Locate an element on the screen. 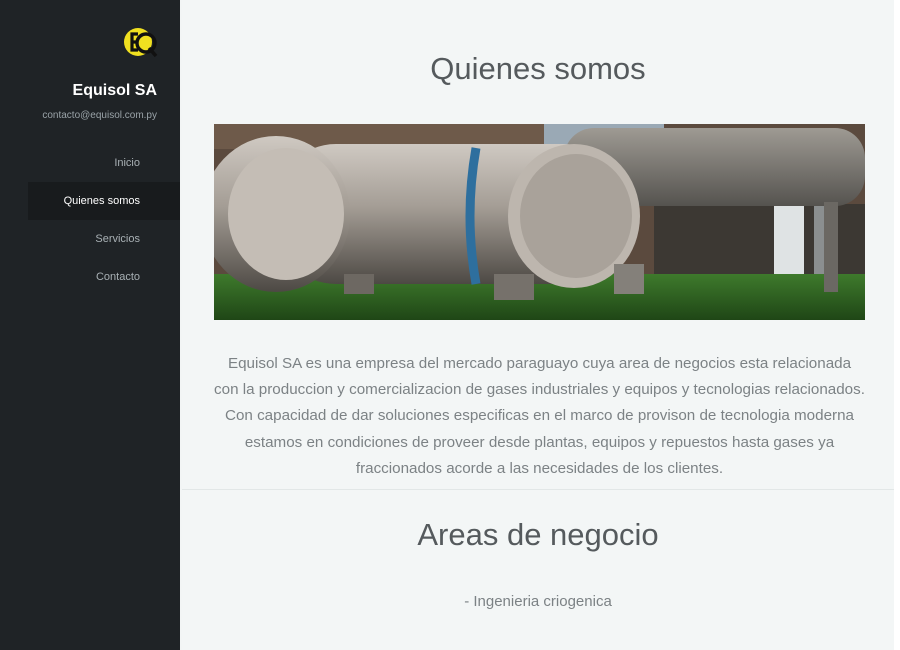 This screenshot has height=650, width=900. business-areas-title: Areas de negocio is located at coordinates (538, 534).